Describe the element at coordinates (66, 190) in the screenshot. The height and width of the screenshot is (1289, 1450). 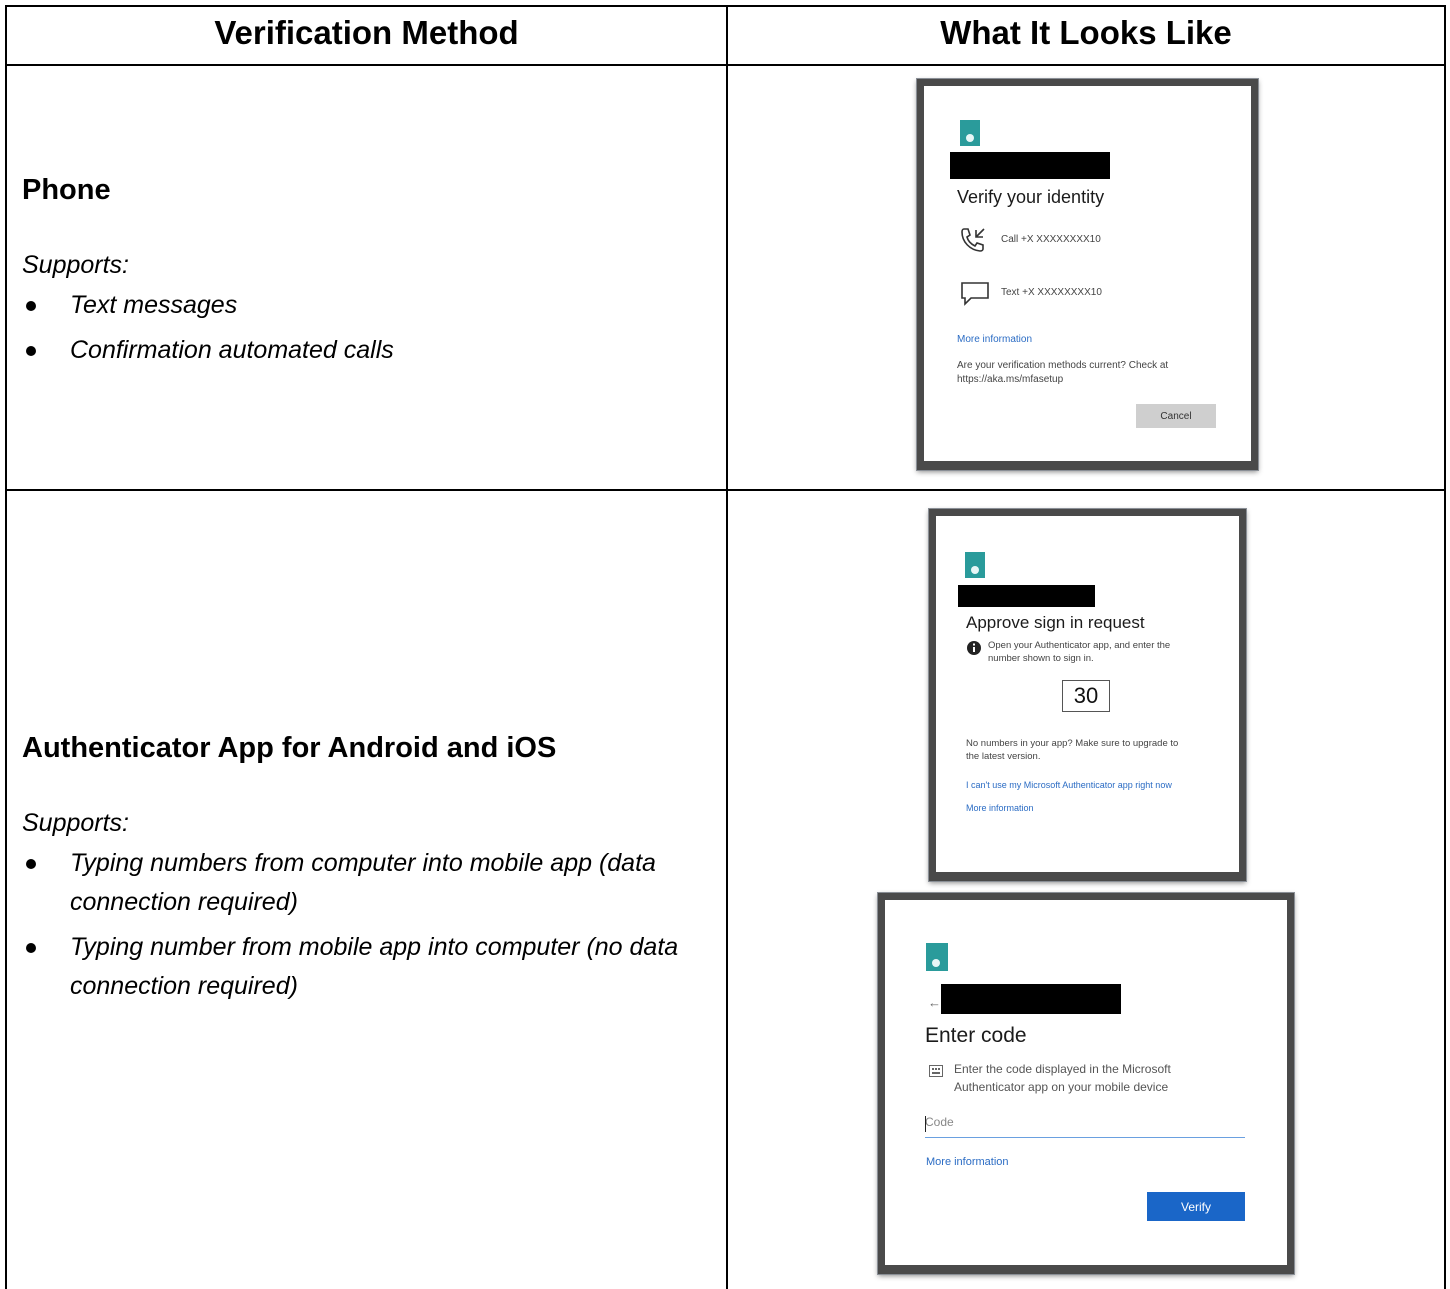
I see `method-title: Phone` at that location.